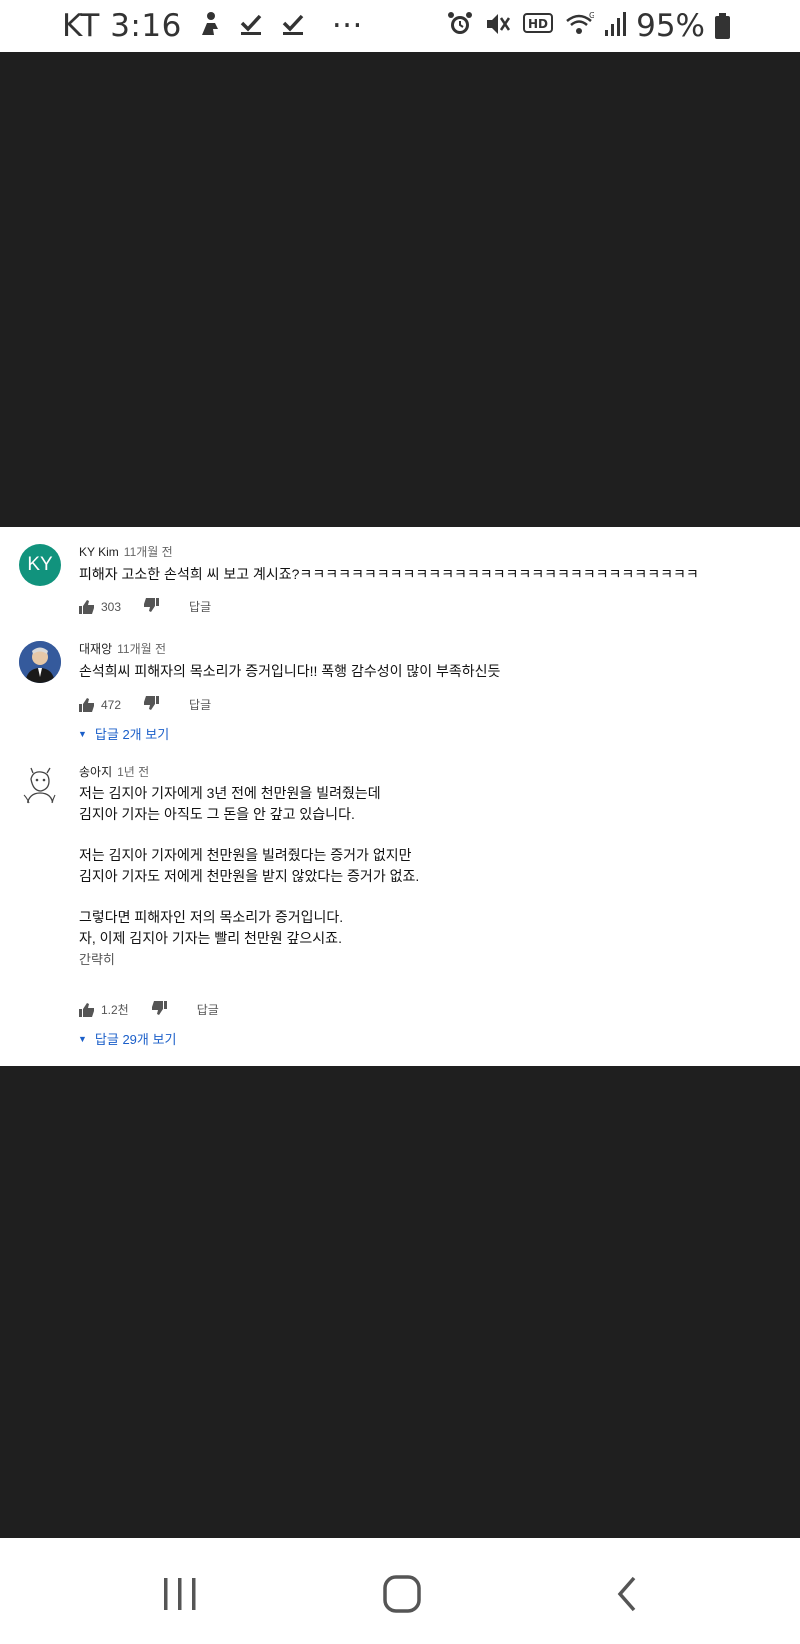 The image size is (800, 1644). I want to click on svg-text: HD, so click(538, 24).